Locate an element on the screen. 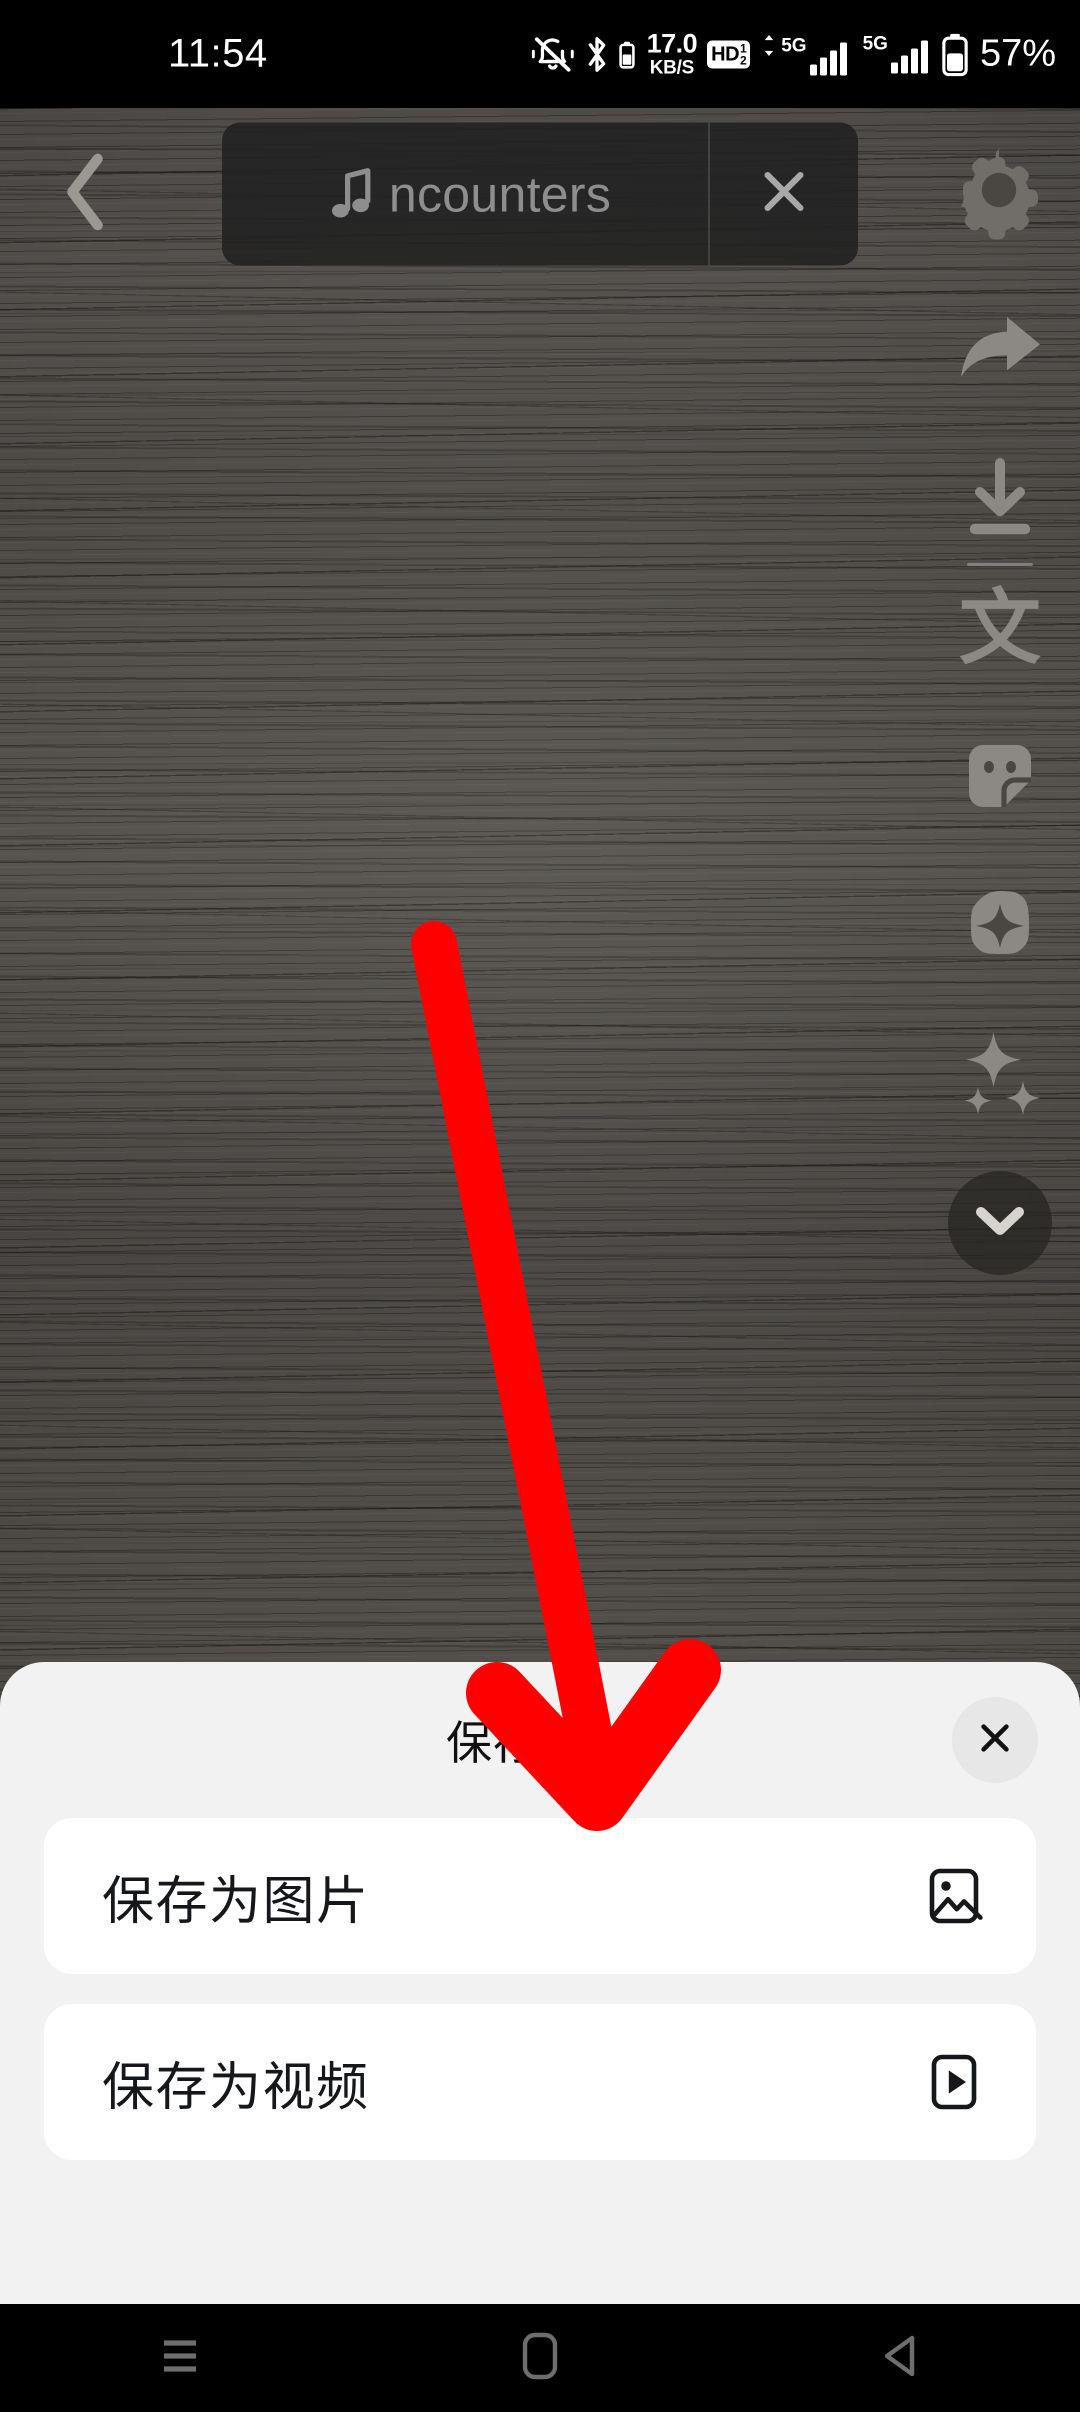 This screenshot has height=2412, width=1080. battery-icon is located at coordinates (955, 54).